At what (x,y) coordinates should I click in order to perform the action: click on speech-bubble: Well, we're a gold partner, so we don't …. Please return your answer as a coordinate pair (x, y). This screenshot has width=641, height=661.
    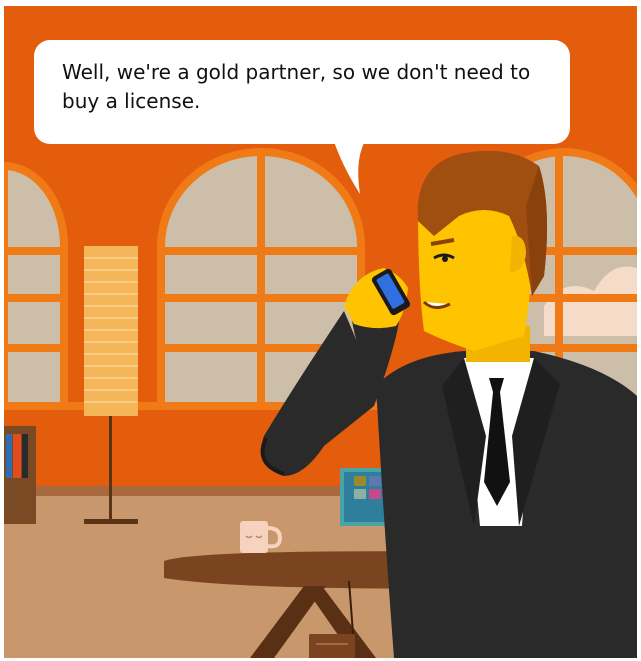
    Looking at the image, I should click on (302, 92).